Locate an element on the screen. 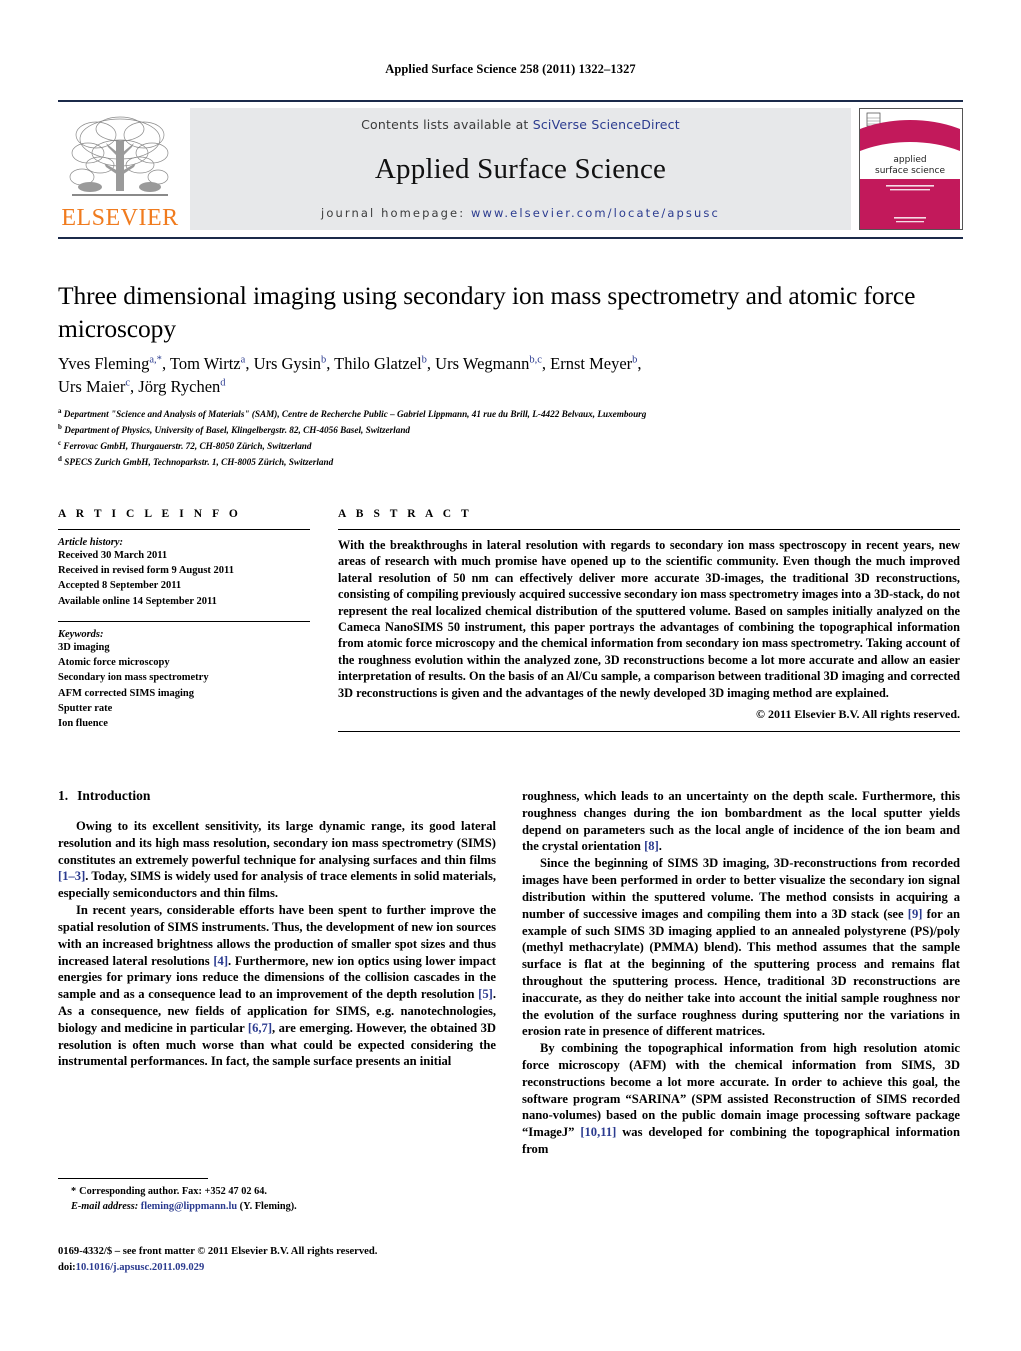 This screenshot has width=1021, height=1351. doi-label: doi: is located at coordinates (67, 1267).